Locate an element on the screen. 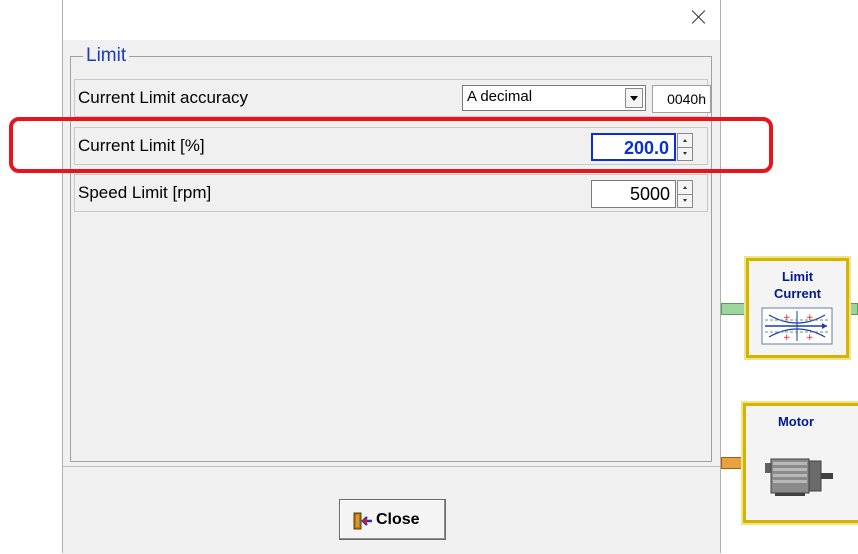 This screenshot has height=554, width=858. current-limit-accuracy-label: Current Limit accuracy is located at coordinates (163, 97).